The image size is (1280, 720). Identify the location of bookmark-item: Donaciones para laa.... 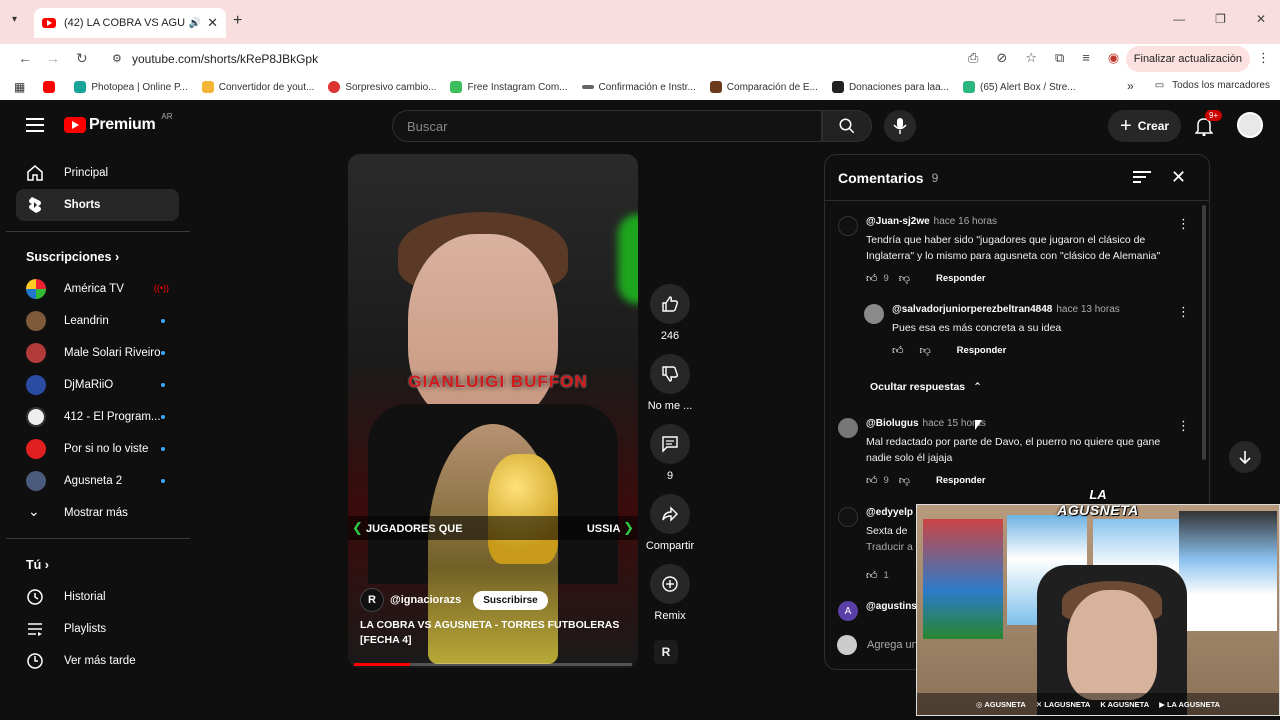
(890, 87).